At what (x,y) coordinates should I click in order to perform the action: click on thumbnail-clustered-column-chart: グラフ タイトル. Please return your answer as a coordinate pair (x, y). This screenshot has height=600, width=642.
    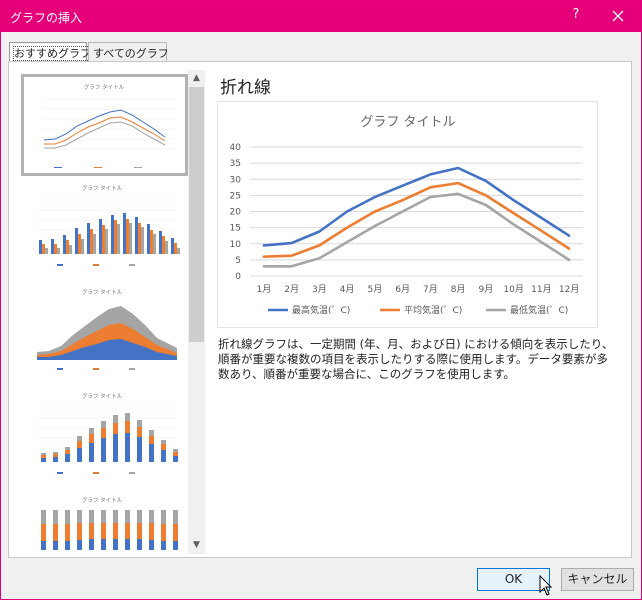
    Looking at the image, I should click on (102, 227).